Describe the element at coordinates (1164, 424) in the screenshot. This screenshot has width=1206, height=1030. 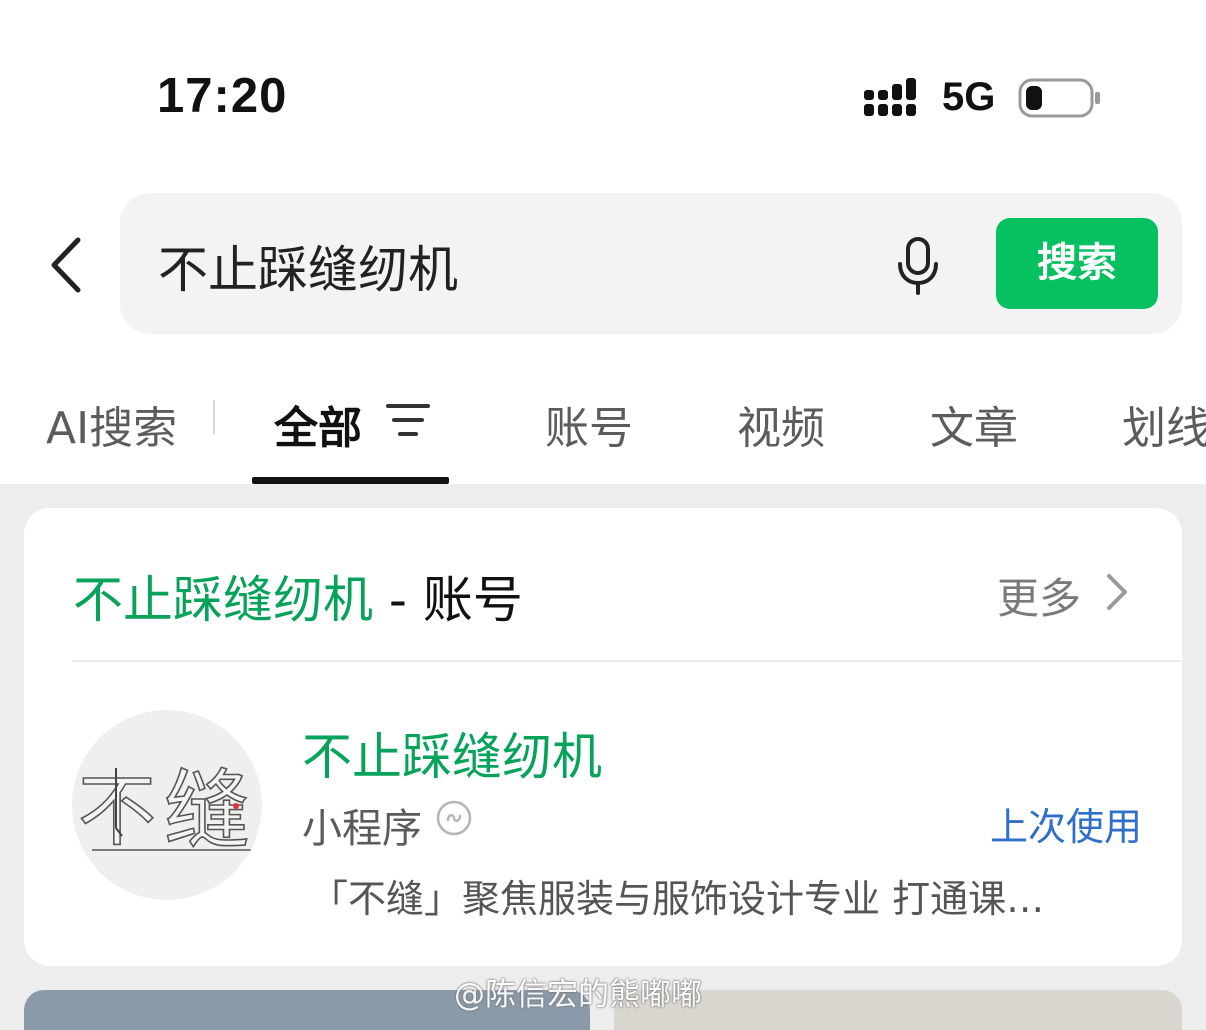
I see `tab-highlights: 划线` at that location.